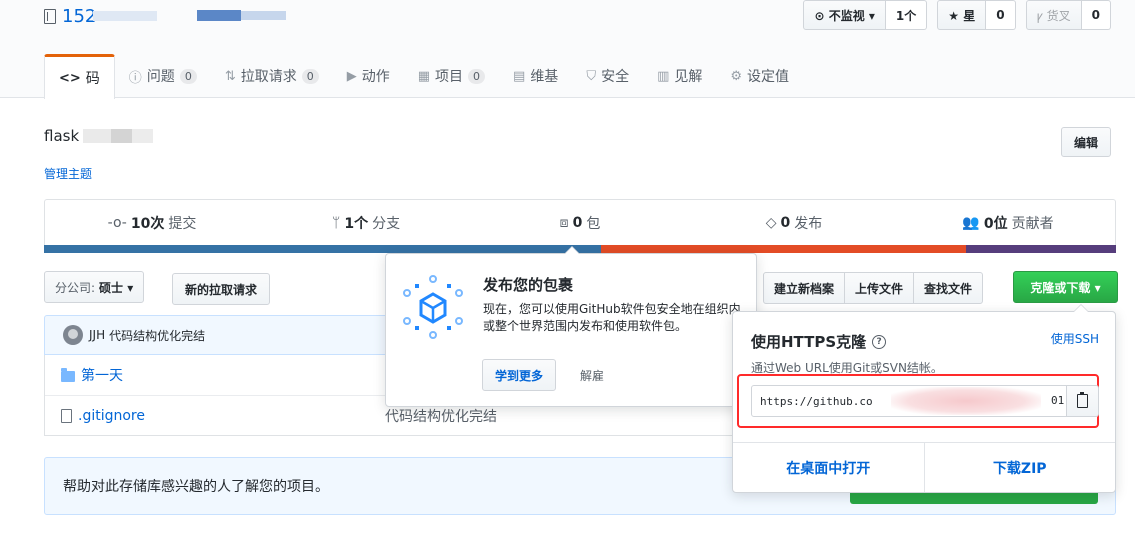 The image size is (1135, 550). Describe the element at coordinates (268, 77) in the screenshot. I see `tab-pull-requests-label: 拉取请求` at that location.